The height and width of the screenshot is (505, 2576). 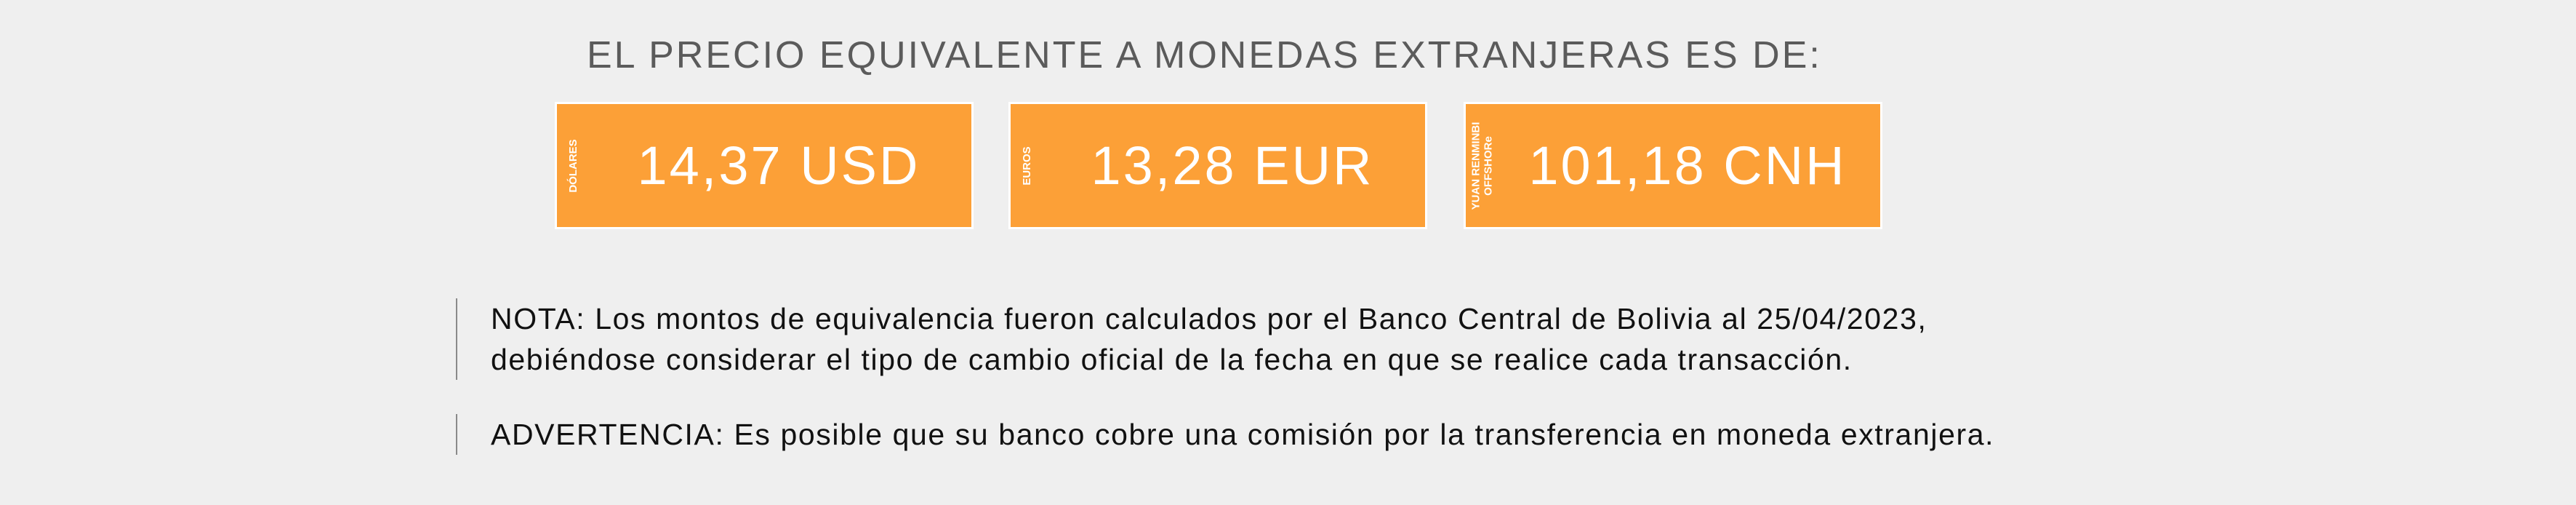 I want to click on currency-card-amount: 14,37 USD, so click(x=778, y=165).